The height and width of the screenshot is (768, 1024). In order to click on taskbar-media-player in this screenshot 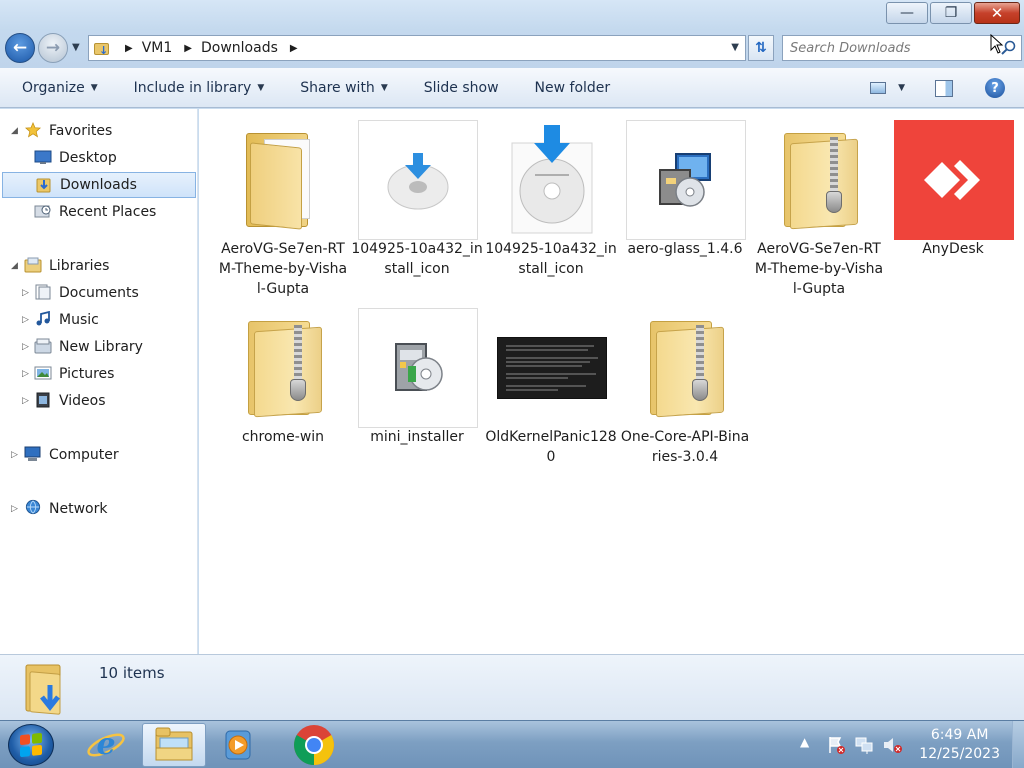, I will do `click(238, 745)`.